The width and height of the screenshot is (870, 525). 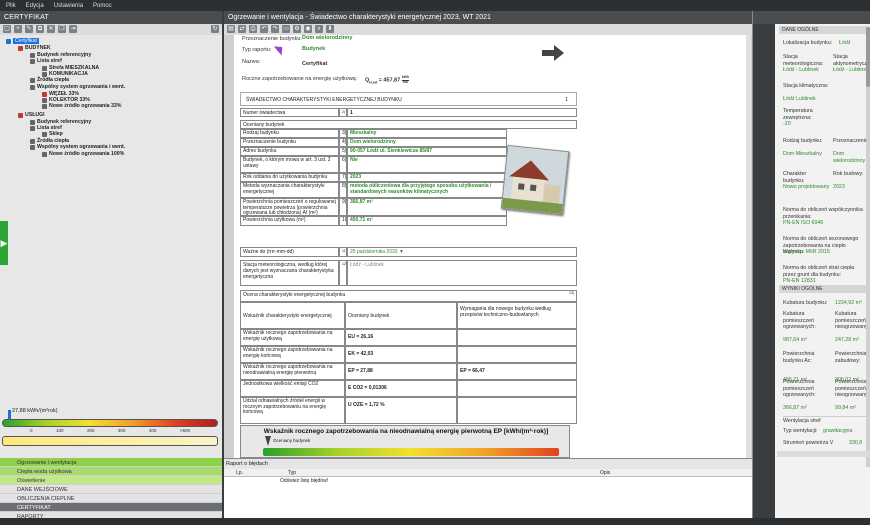 I want to click on tree-node-label: USŁUGI, so click(x=35, y=115).